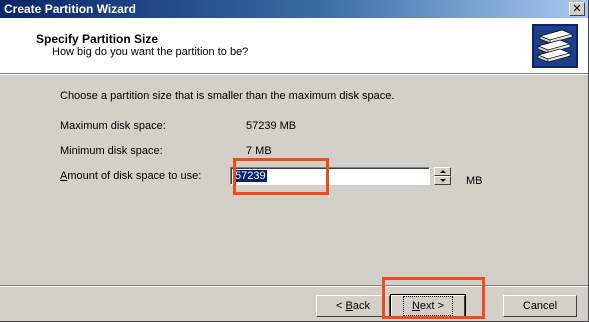 The width and height of the screenshot is (589, 322). I want to click on spin-up-button, so click(442, 171).